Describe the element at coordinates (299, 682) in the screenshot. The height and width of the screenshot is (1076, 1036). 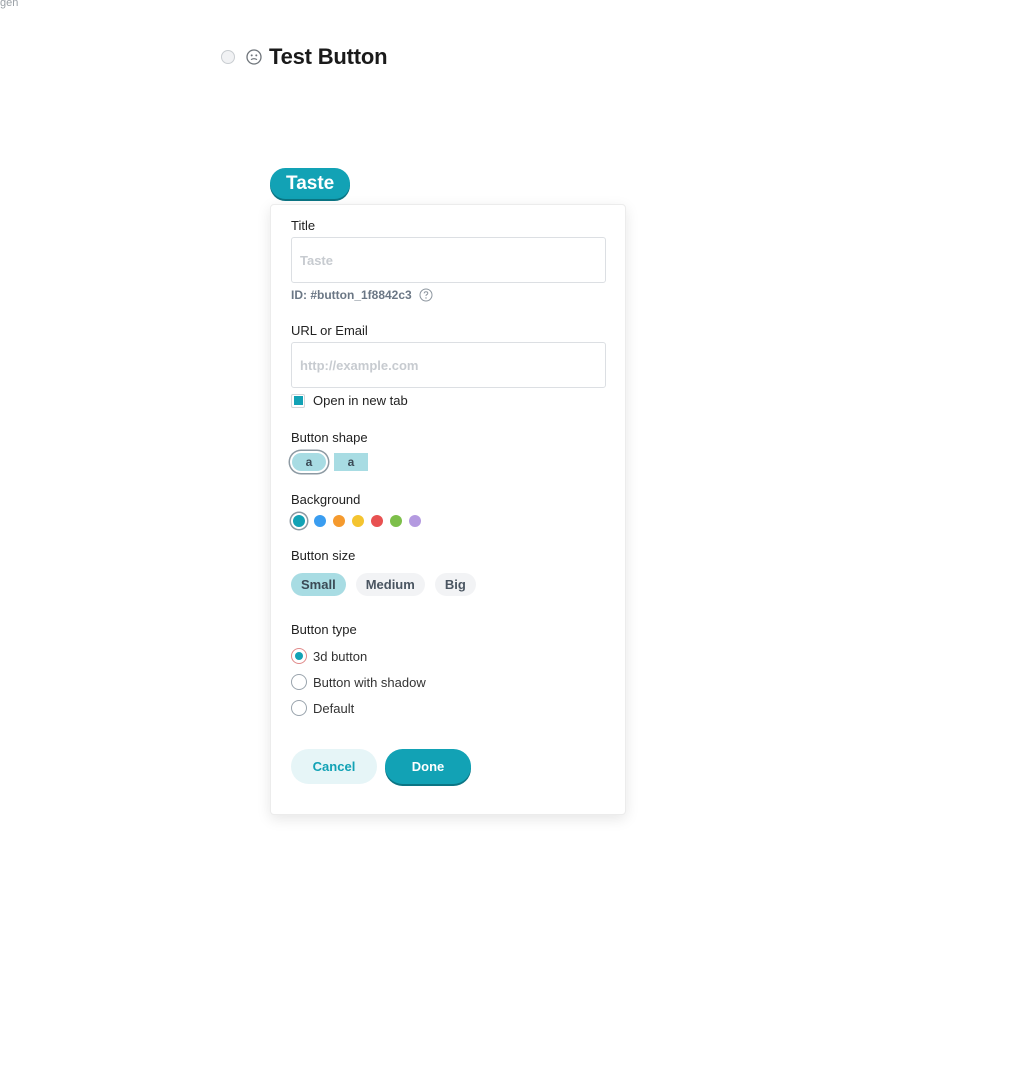
I see `radio-shadow` at that location.